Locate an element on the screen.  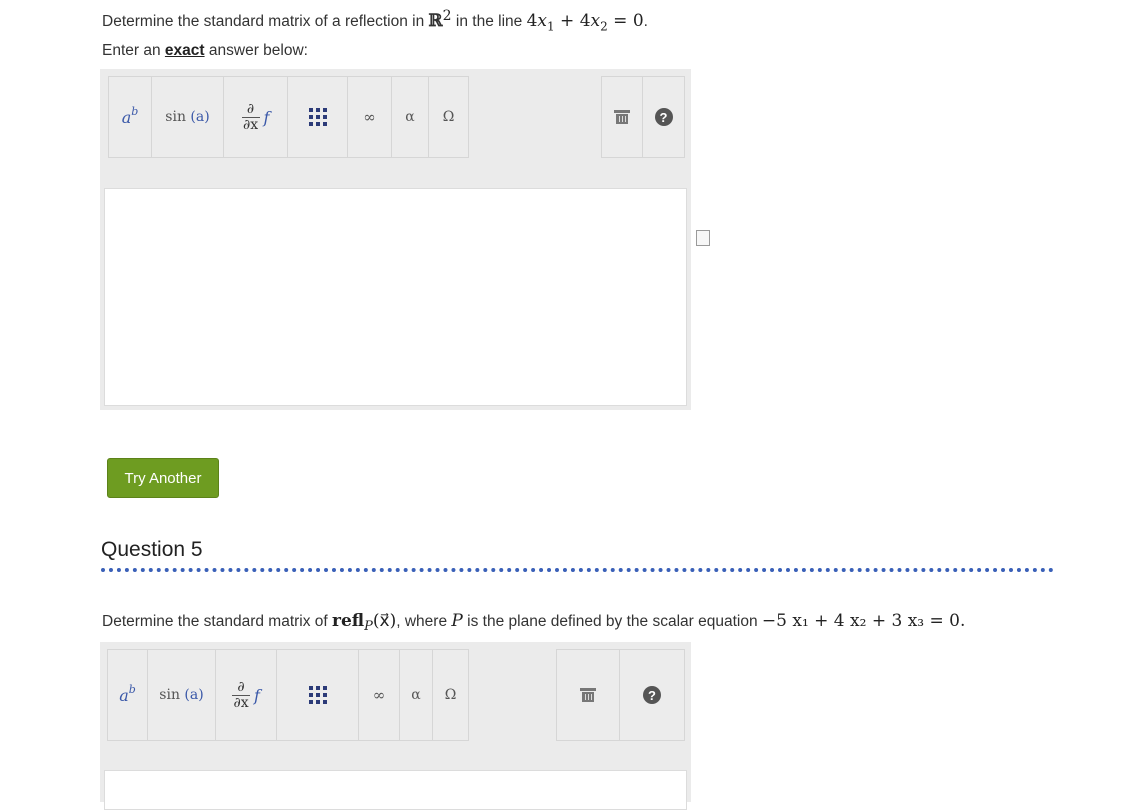
editor-actions: ? is located at coordinates (643, 117).